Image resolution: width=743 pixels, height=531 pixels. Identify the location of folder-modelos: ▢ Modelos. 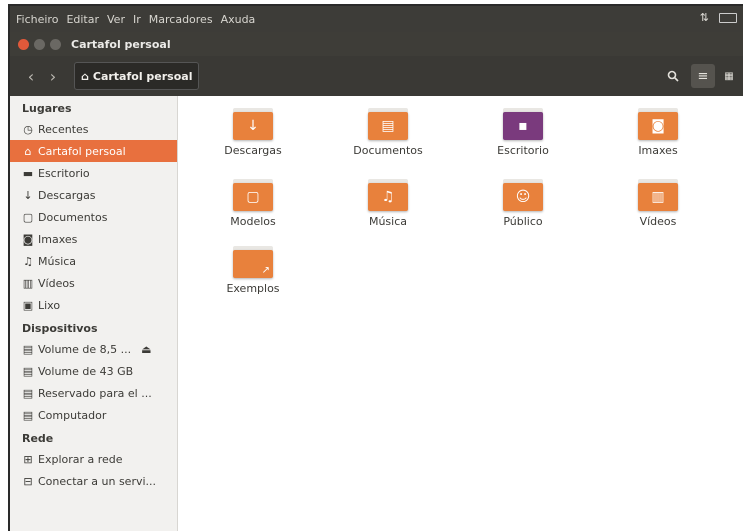
(253, 203).